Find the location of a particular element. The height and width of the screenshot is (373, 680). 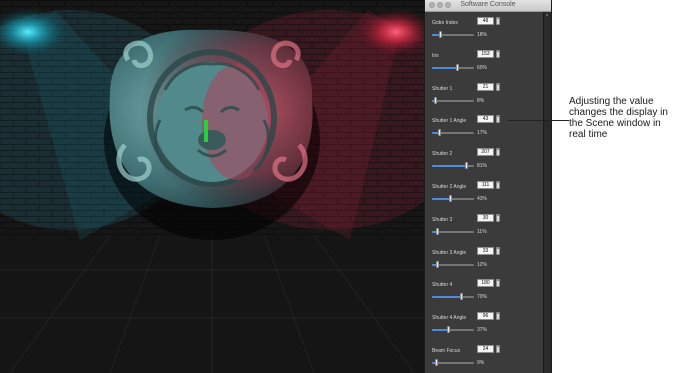

param-value-field: 207 is located at coordinates (485, 152).